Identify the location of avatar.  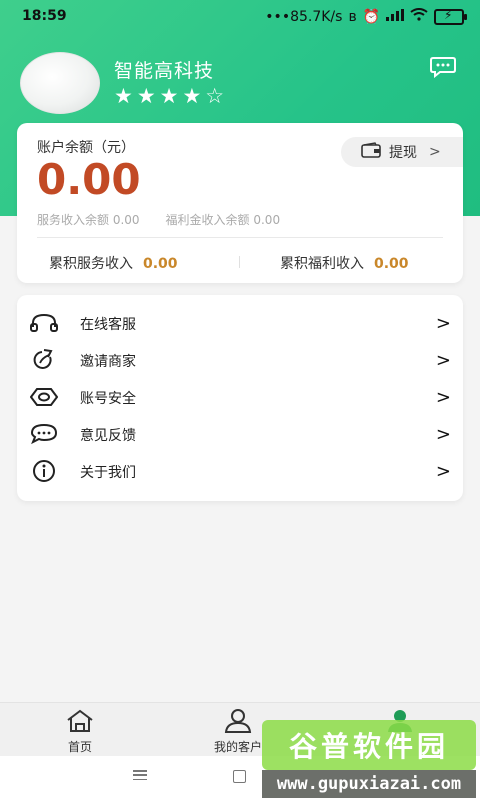
(60, 83).